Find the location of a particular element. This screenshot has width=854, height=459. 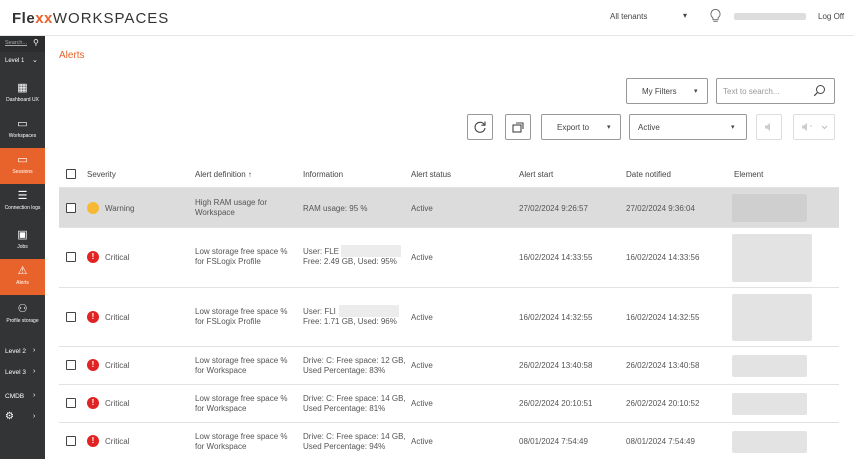

date-notified: 27/02/2024 9:36:04 is located at coordinates (660, 208).